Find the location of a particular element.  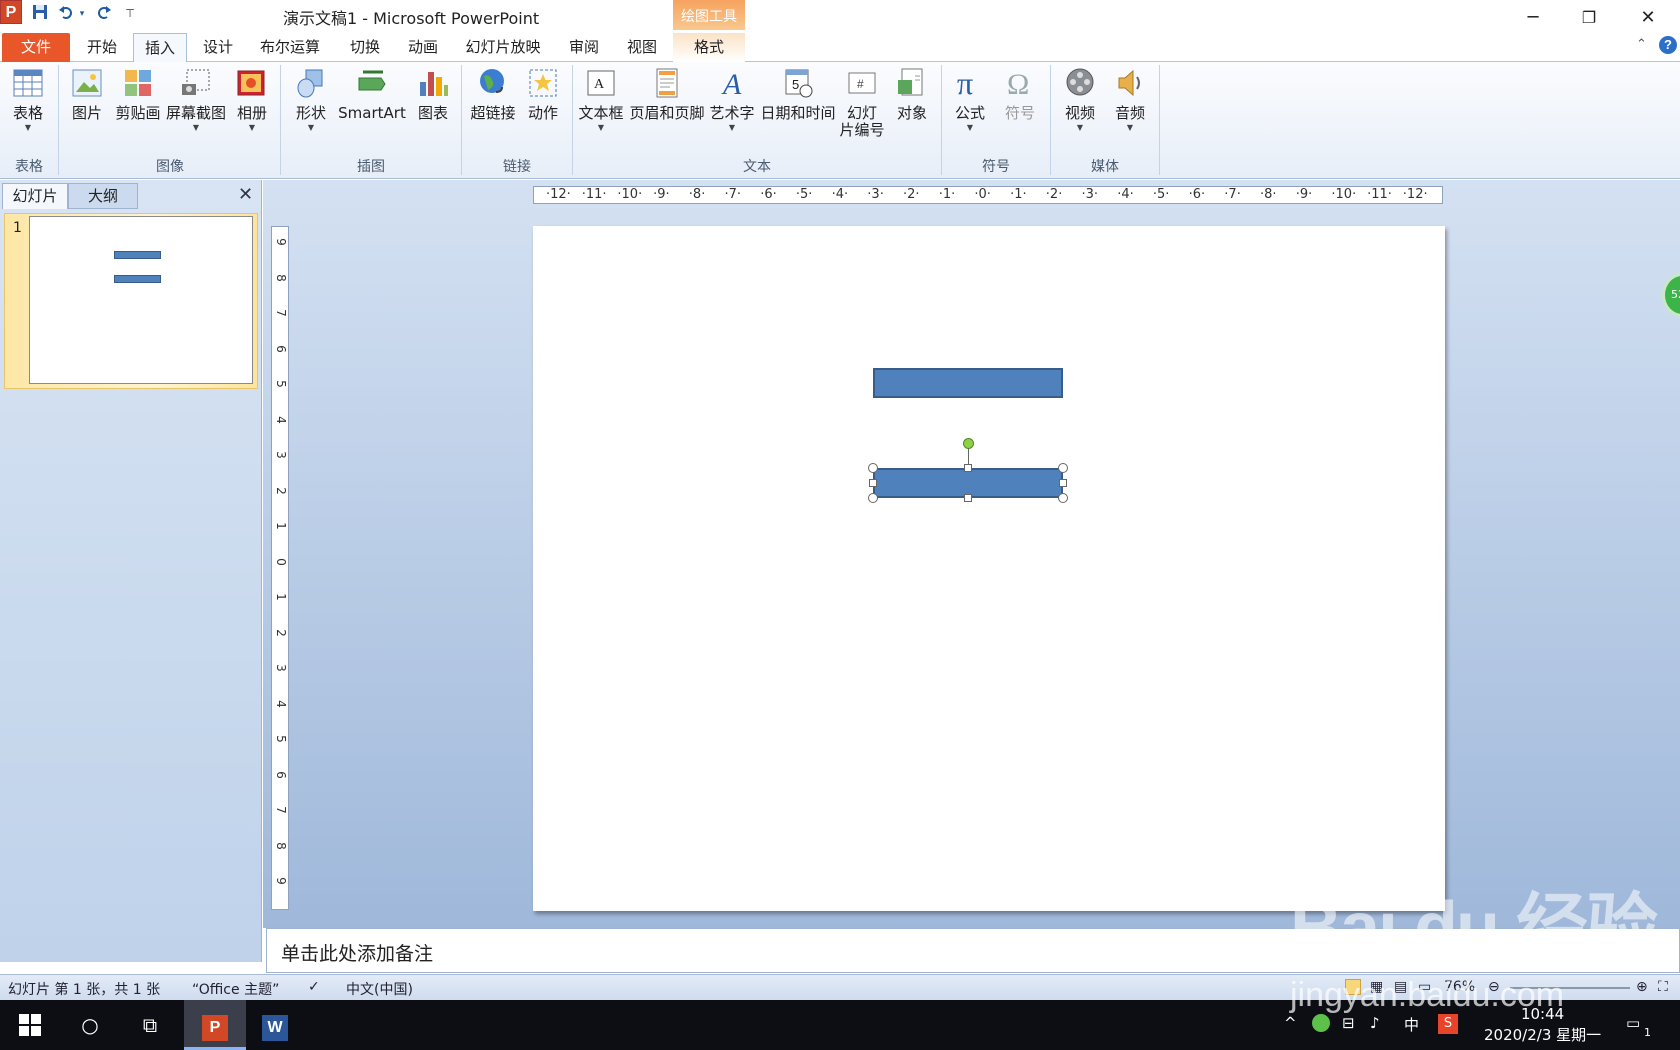

svg-text: π is located at coordinates (965, 83).